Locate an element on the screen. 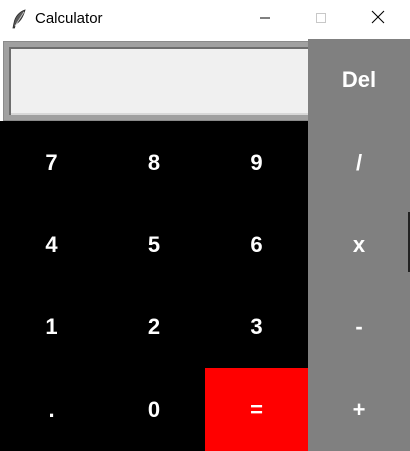  minimize-icon is located at coordinates (265, 20).